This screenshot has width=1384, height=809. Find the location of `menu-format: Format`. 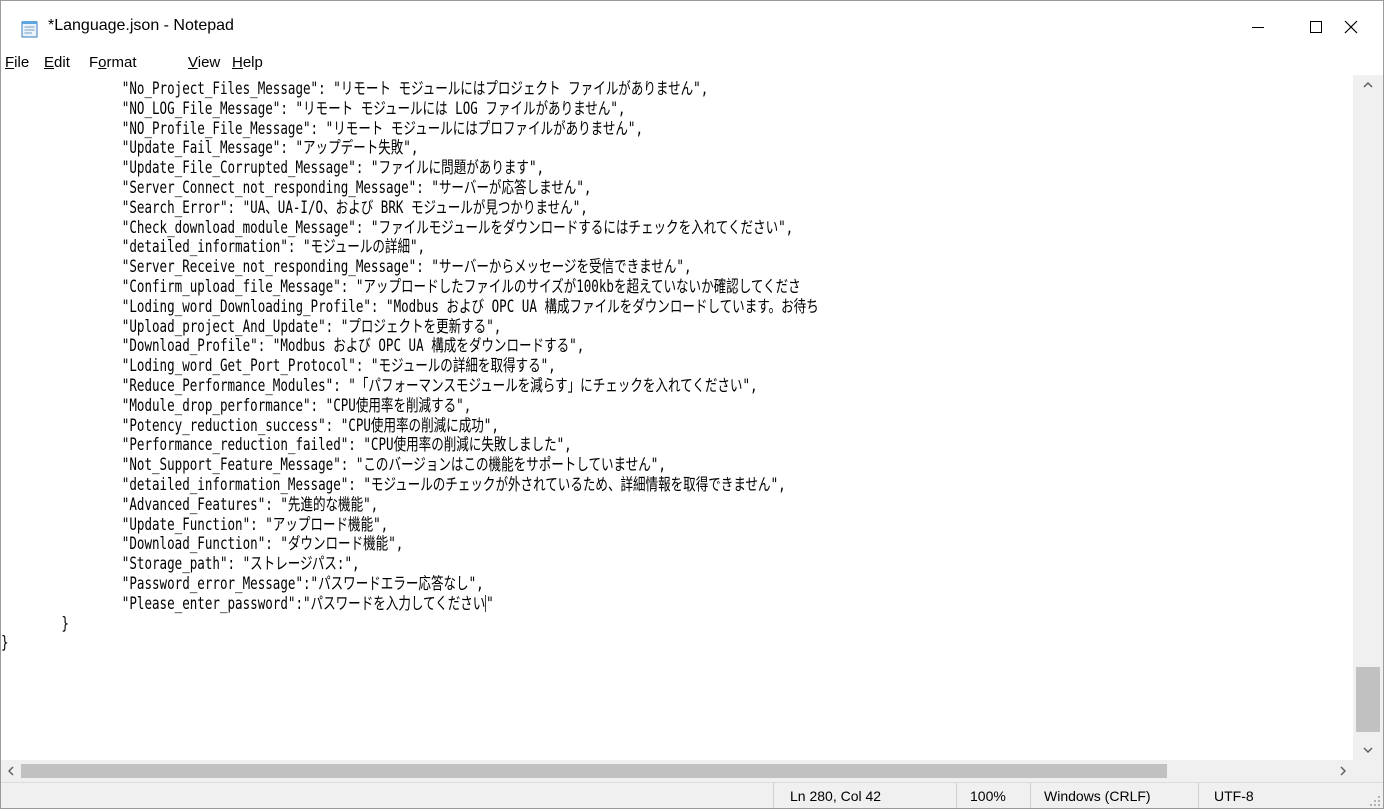

menu-format: Format is located at coordinates (113, 62).